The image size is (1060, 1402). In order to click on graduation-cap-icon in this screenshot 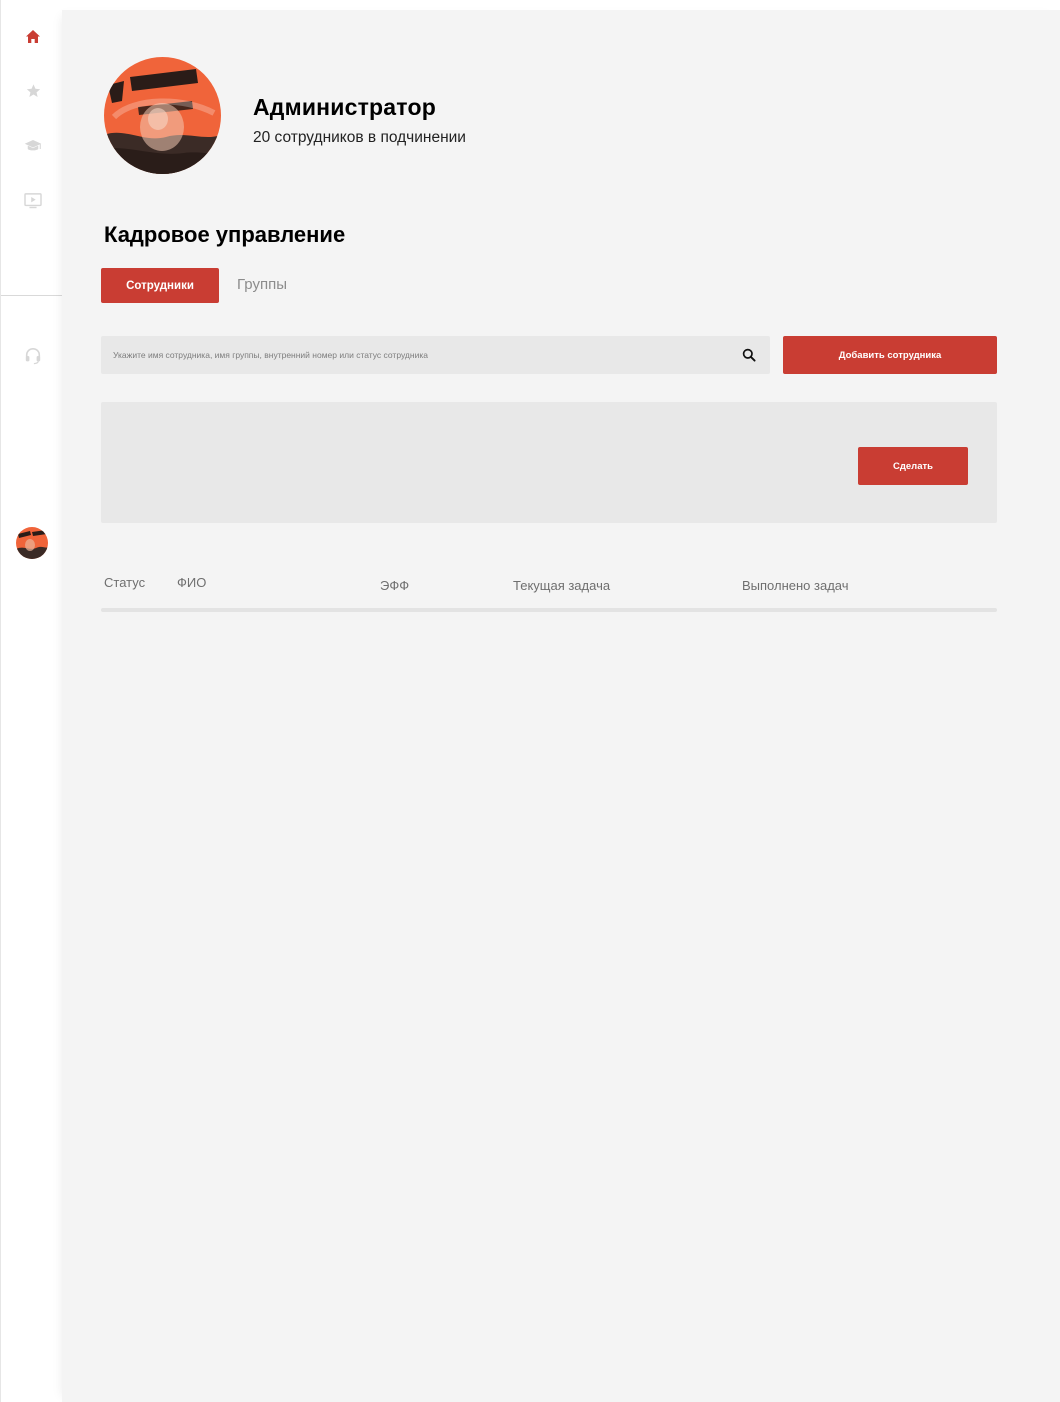, I will do `click(33, 146)`.